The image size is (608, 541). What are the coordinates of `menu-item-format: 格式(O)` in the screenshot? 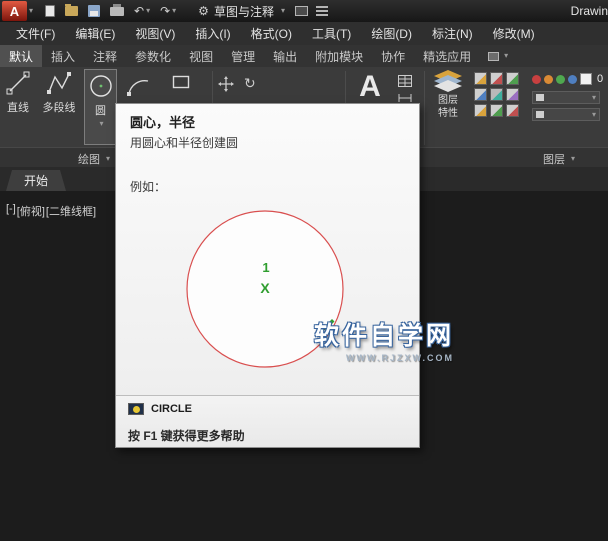 It's located at (271, 33).